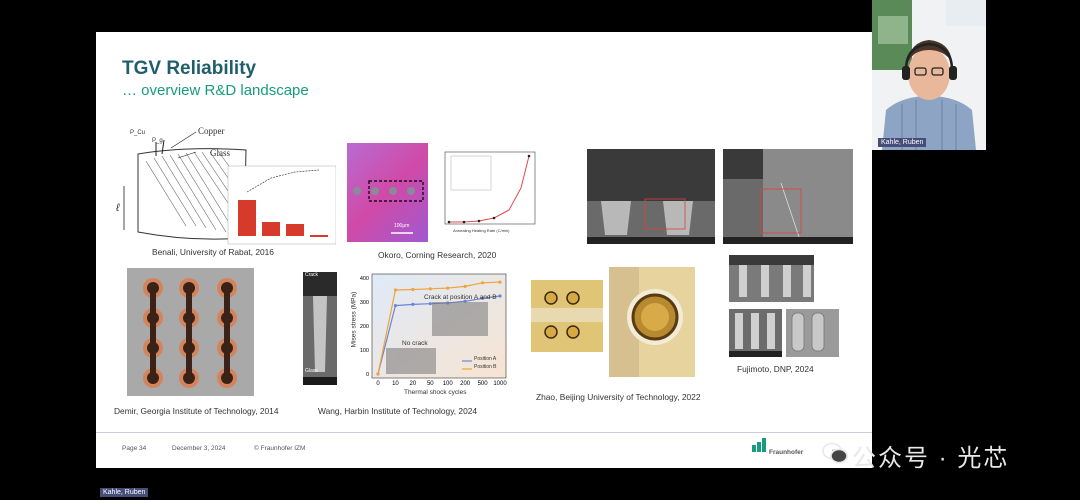 Image resolution: width=1080 pixels, height=500 pixels. What do you see at coordinates (220, 153) in the screenshot?
I see `glass-label: Glass` at bounding box center [220, 153].